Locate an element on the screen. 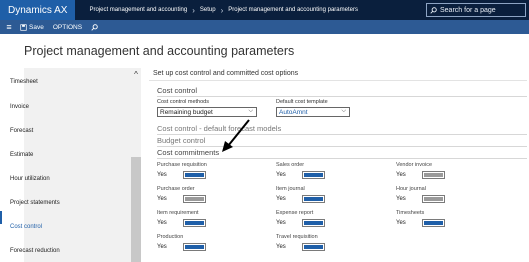 The width and height of the screenshot is (529, 262). save-icon is located at coordinates (23, 27).